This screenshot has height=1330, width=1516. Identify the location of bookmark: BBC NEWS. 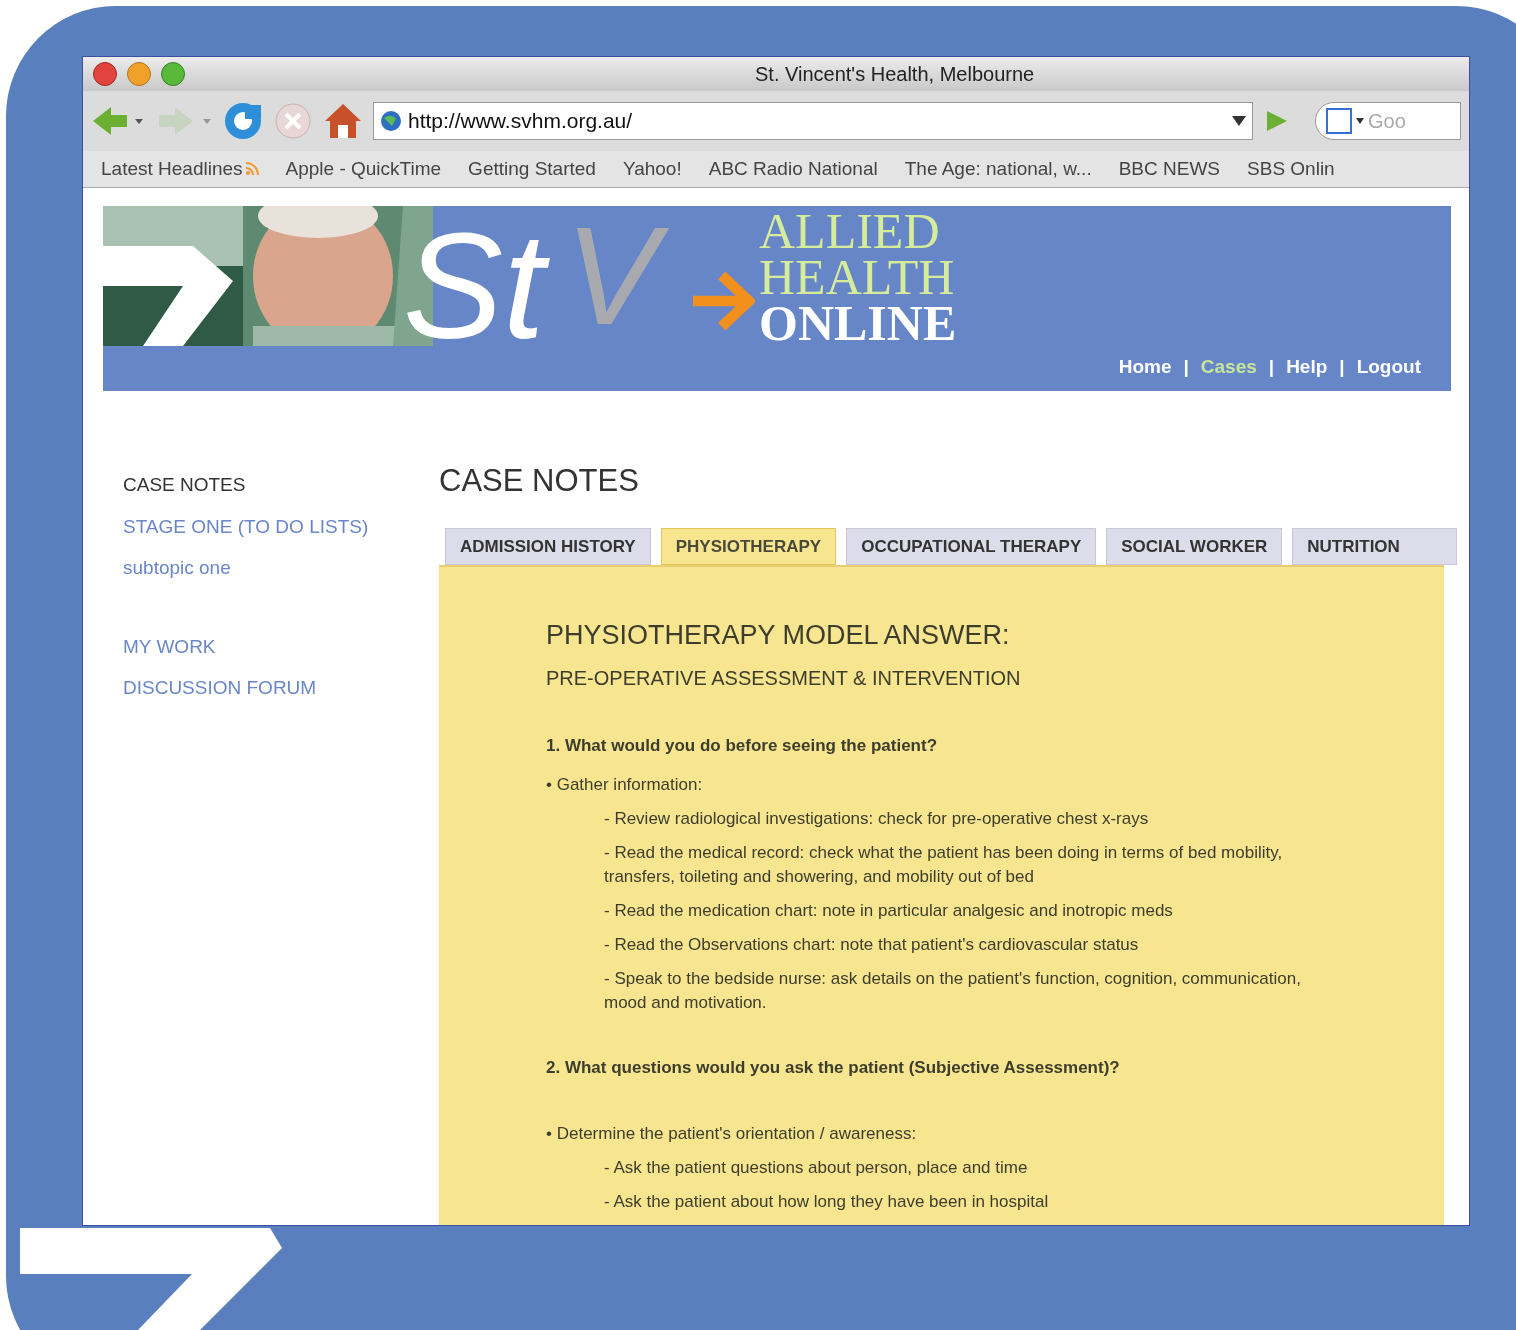
(1169, 169).